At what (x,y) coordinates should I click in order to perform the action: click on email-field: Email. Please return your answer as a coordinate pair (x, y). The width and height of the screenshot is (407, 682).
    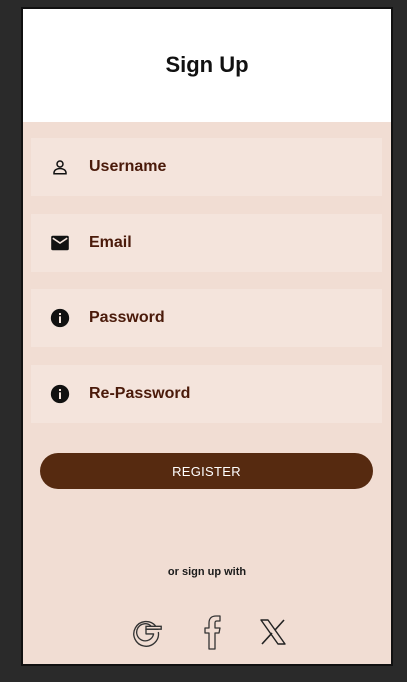
    Looking at the image, I should click on (206, 243).